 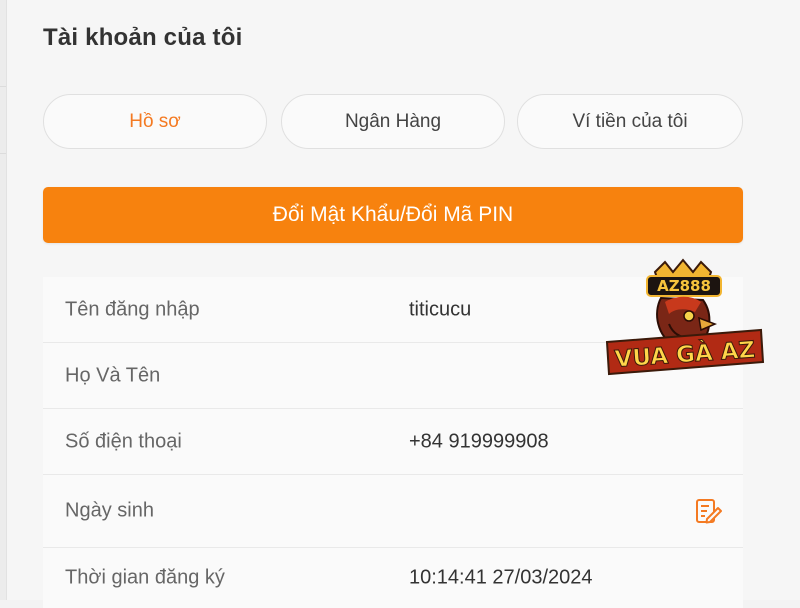 What do you see at coordinates (440, 309) in the screenshot?
I see `row-value: titicucu` at bounding box center [440, 309].